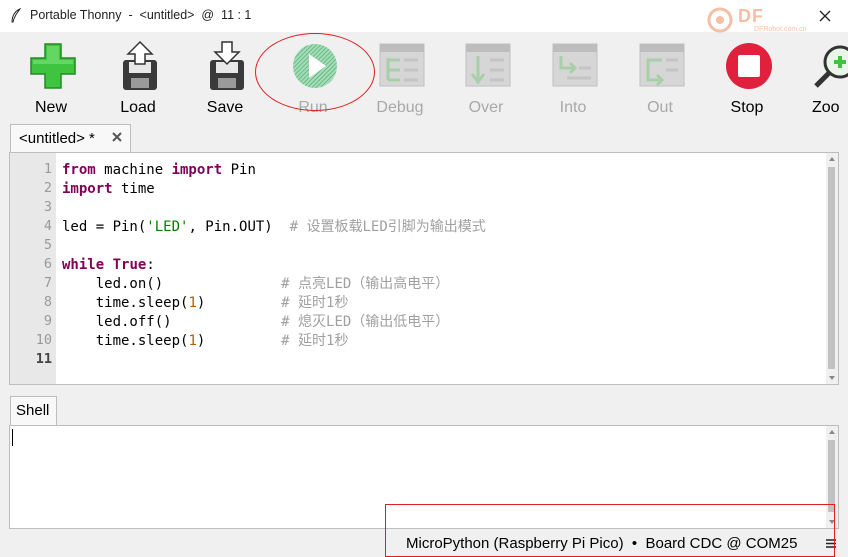 Image resolution: width=848 pixels, height=557 pixels. Describe the element at coordinates (140, 65) in the screenshot. I see `load-file-icon` at that location.